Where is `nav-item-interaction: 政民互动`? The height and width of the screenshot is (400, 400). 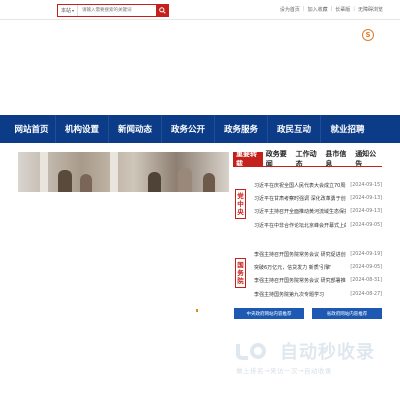
nav-item-interaction: 政民互动 is located at coordinates (294, 129).